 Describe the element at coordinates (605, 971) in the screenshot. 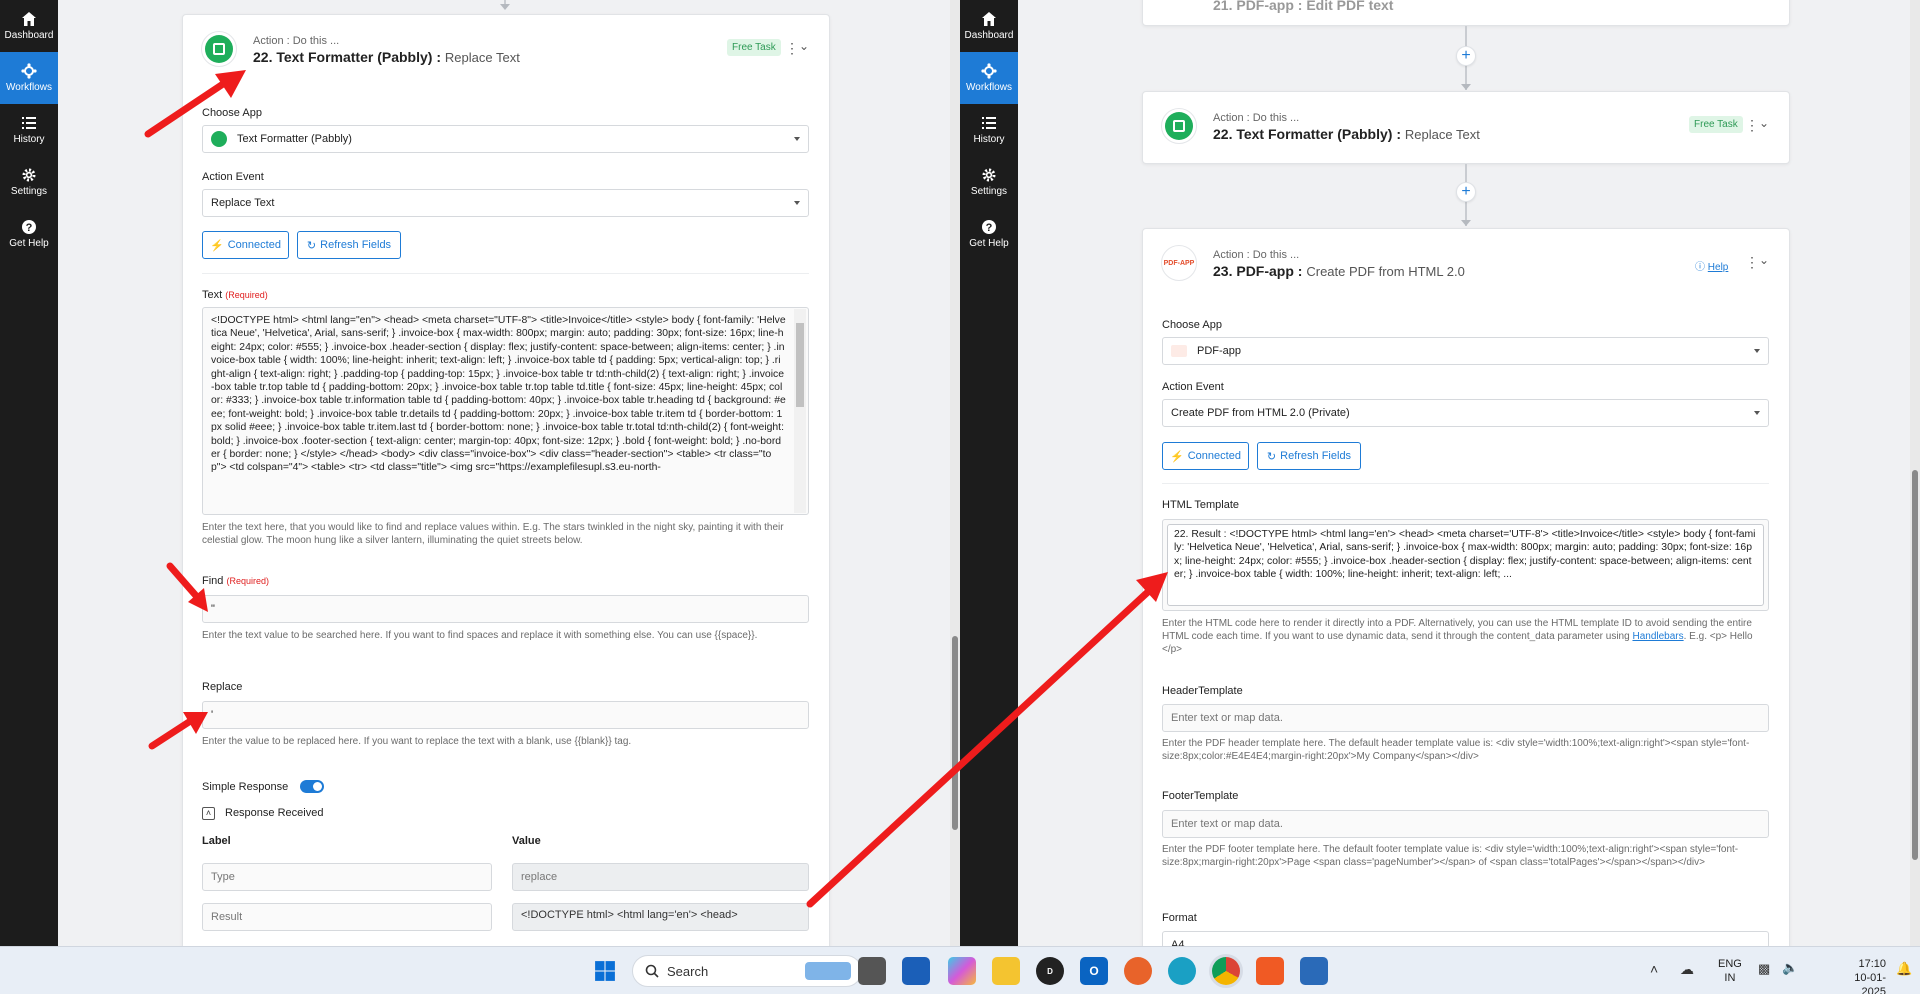

I see `windows-start-icon` at that location.